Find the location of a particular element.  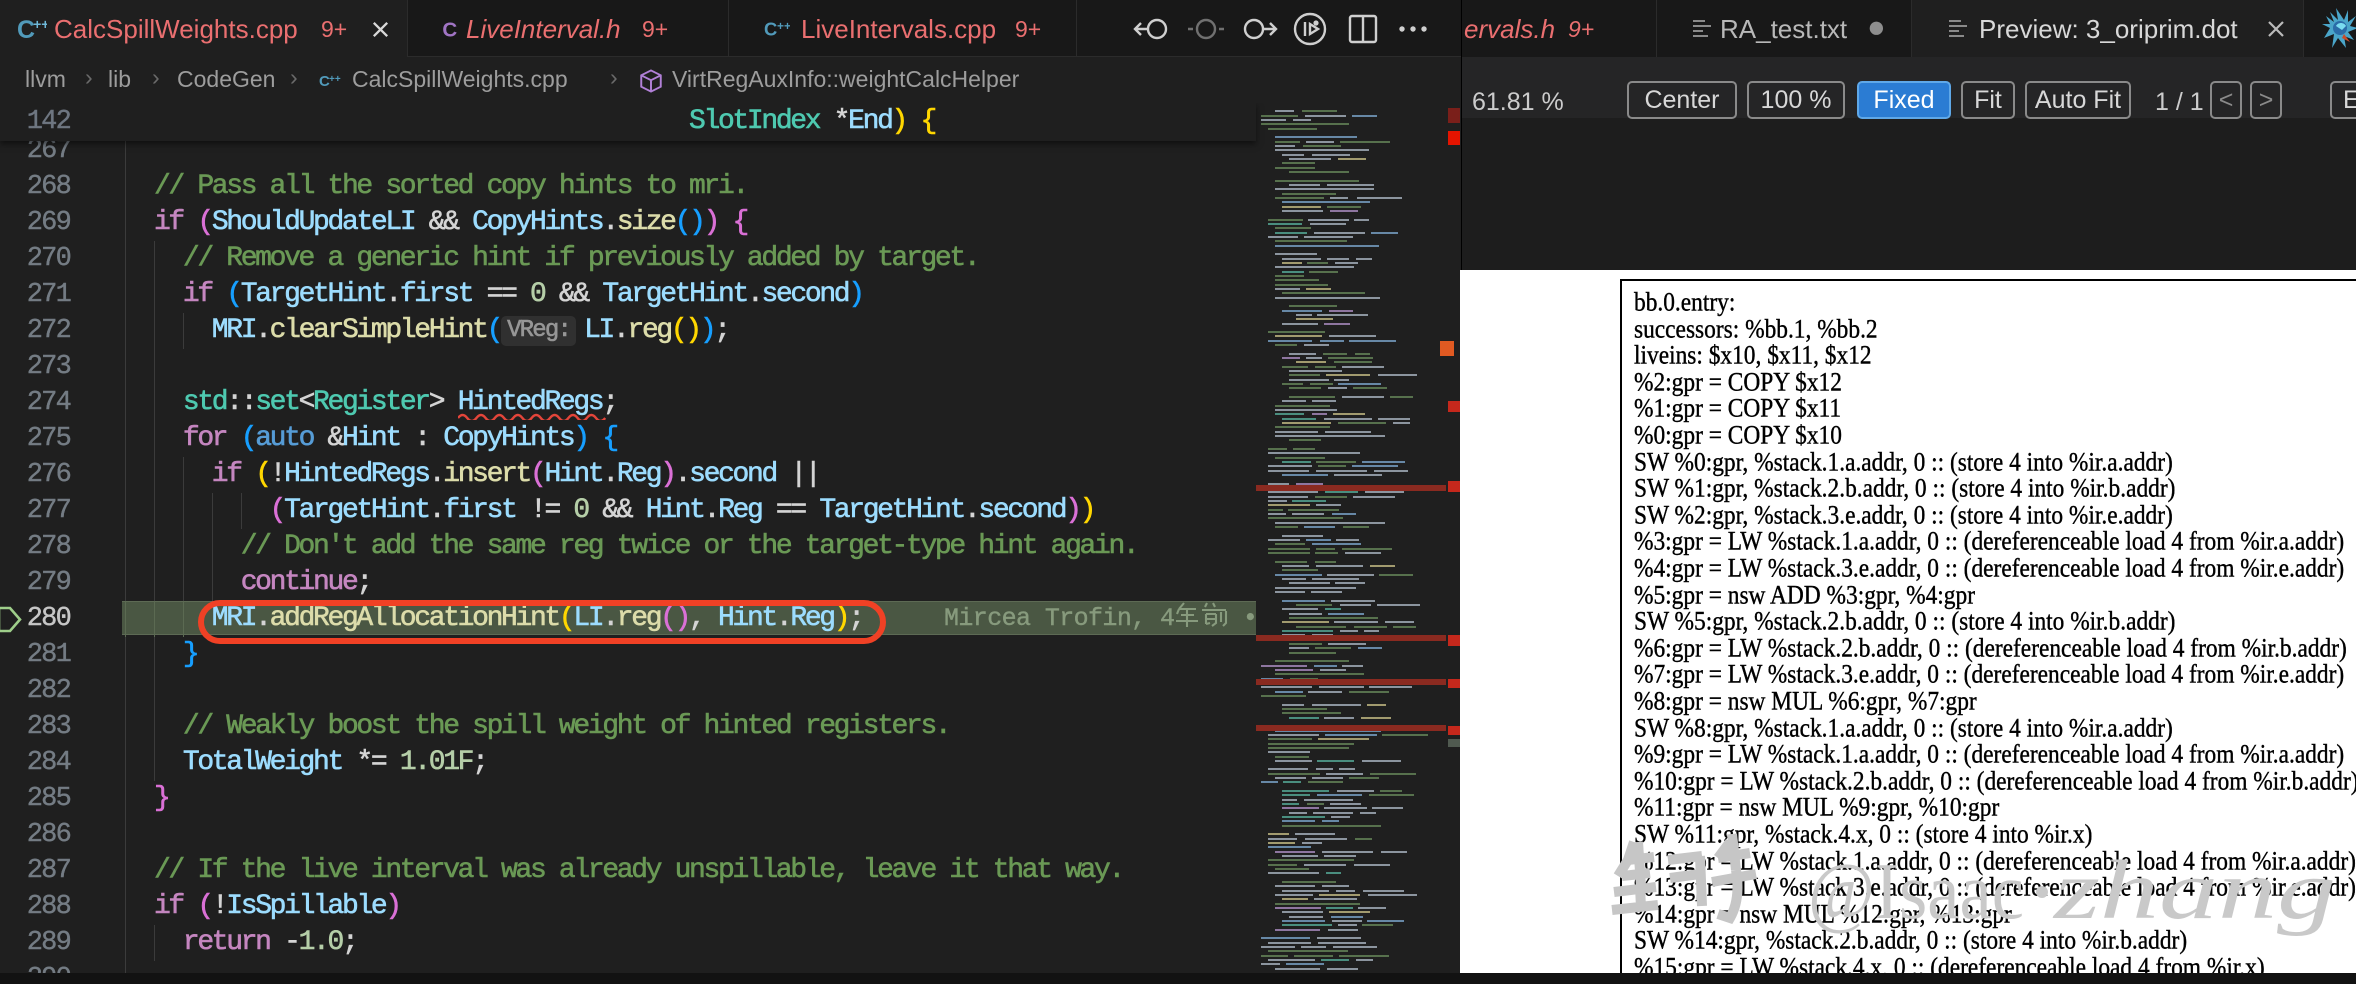

svg-text: zhang is located at coordinates (2194, 890).